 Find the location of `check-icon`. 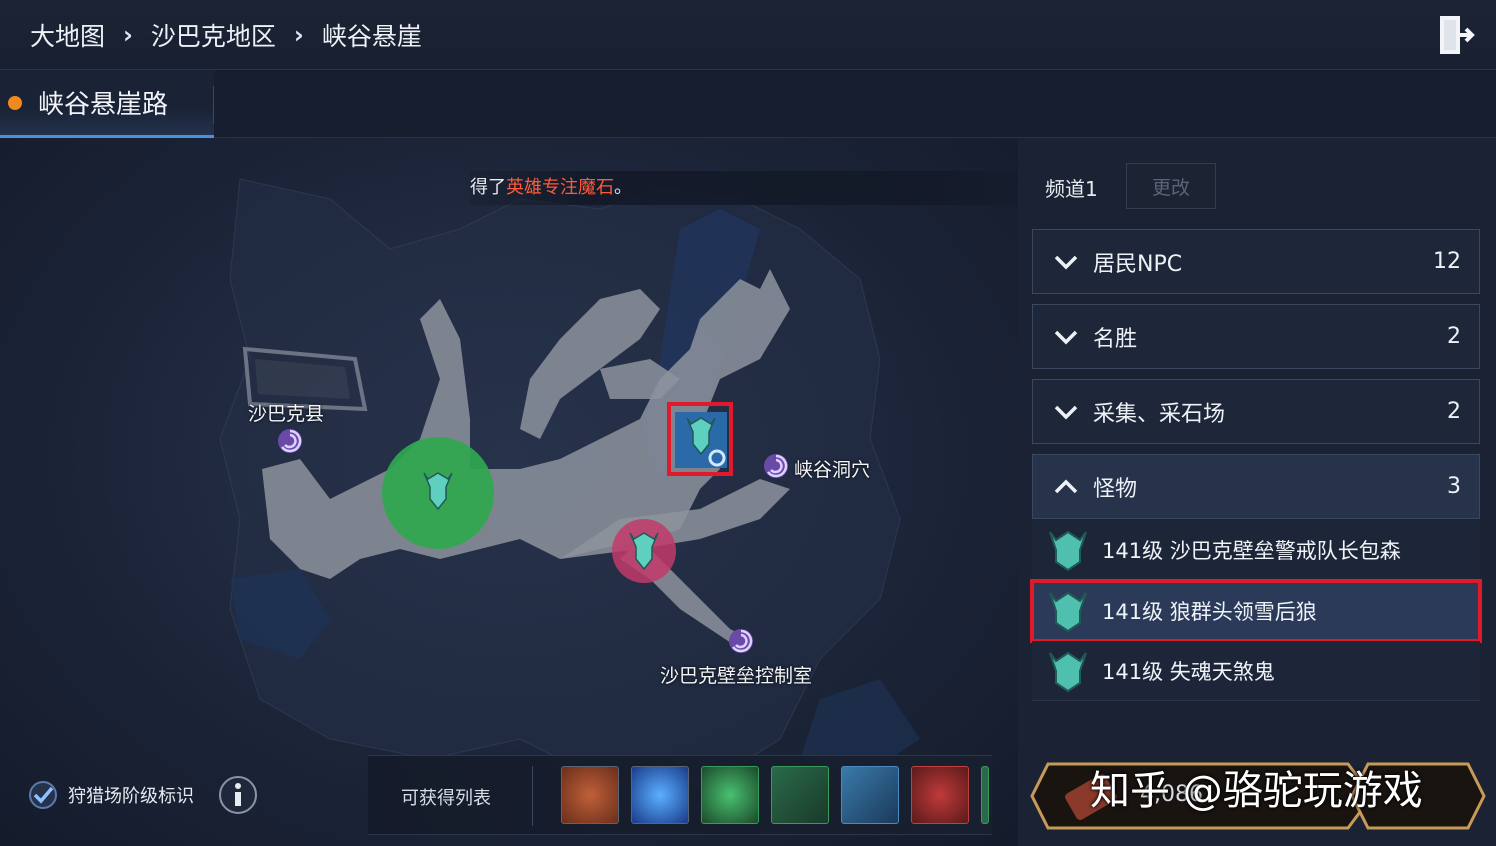

check-icon is located at coordinates (43, 795).